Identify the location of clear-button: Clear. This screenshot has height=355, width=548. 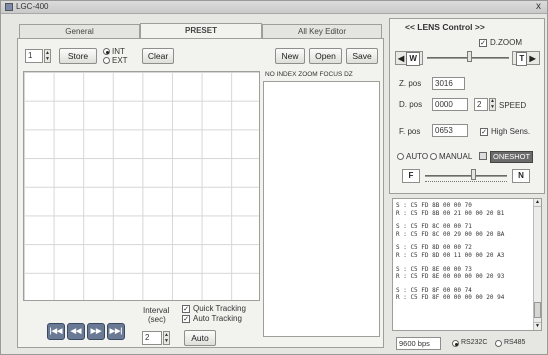
(158, 56).